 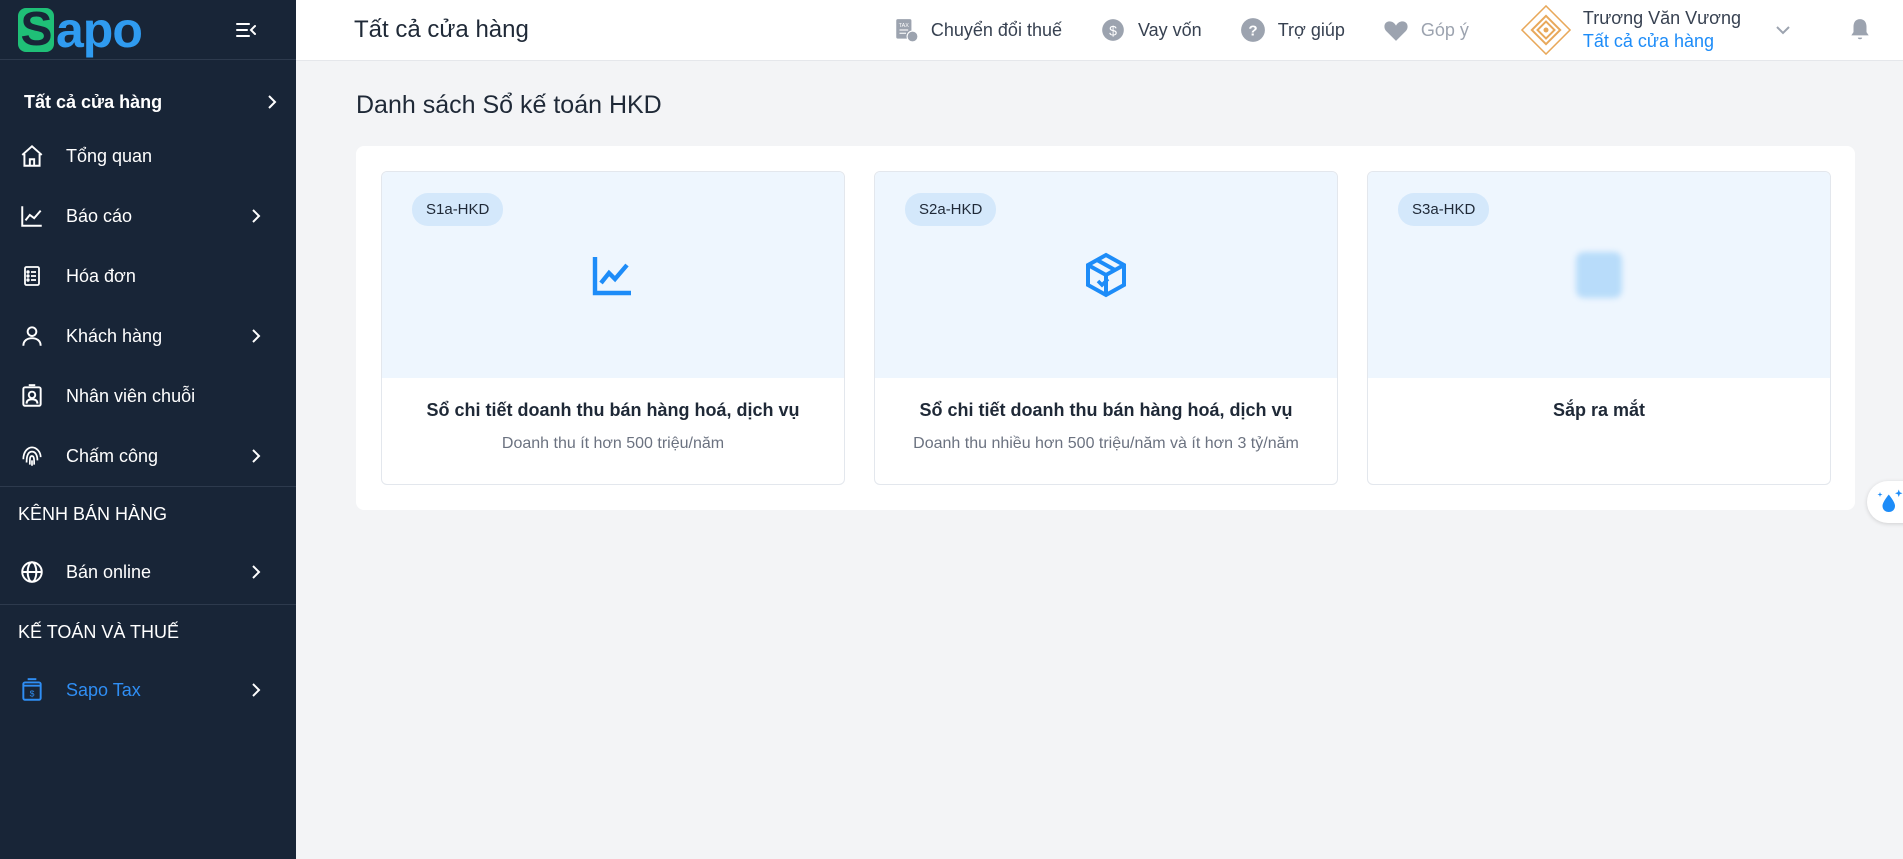 I want to click on heart-icon, so click(x=1396, y=30).